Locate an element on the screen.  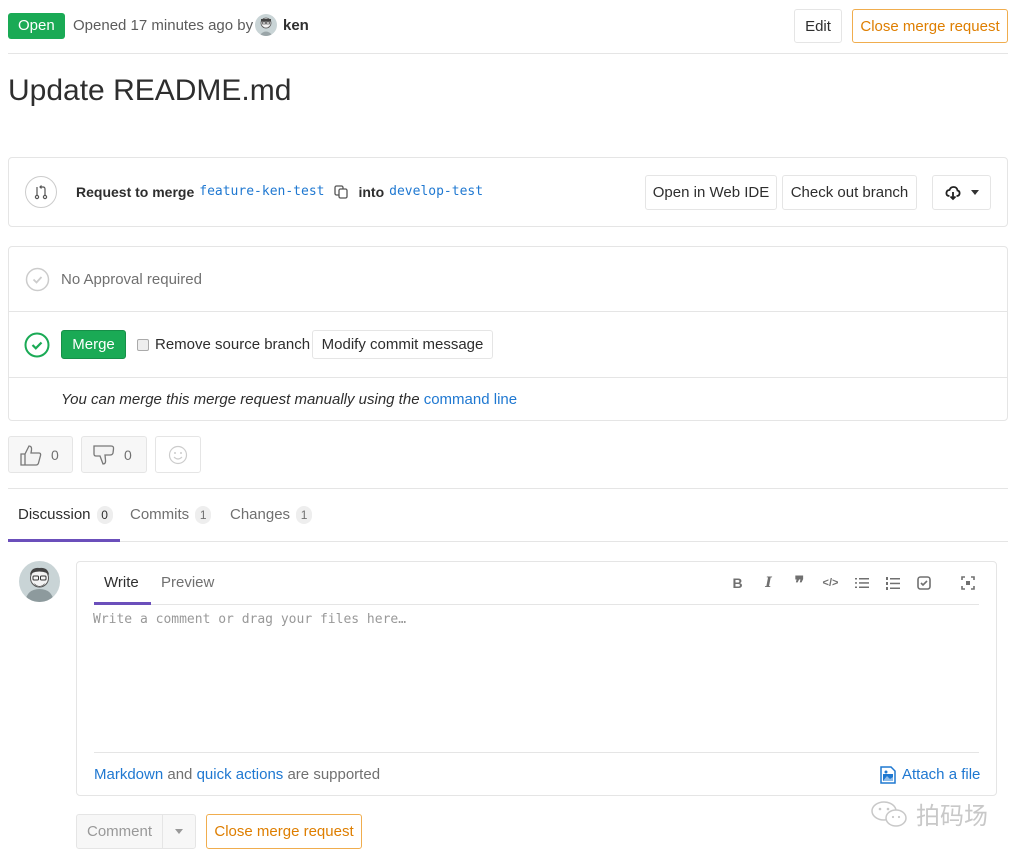
merge-button: Merge is located at coordinates (93, 344).